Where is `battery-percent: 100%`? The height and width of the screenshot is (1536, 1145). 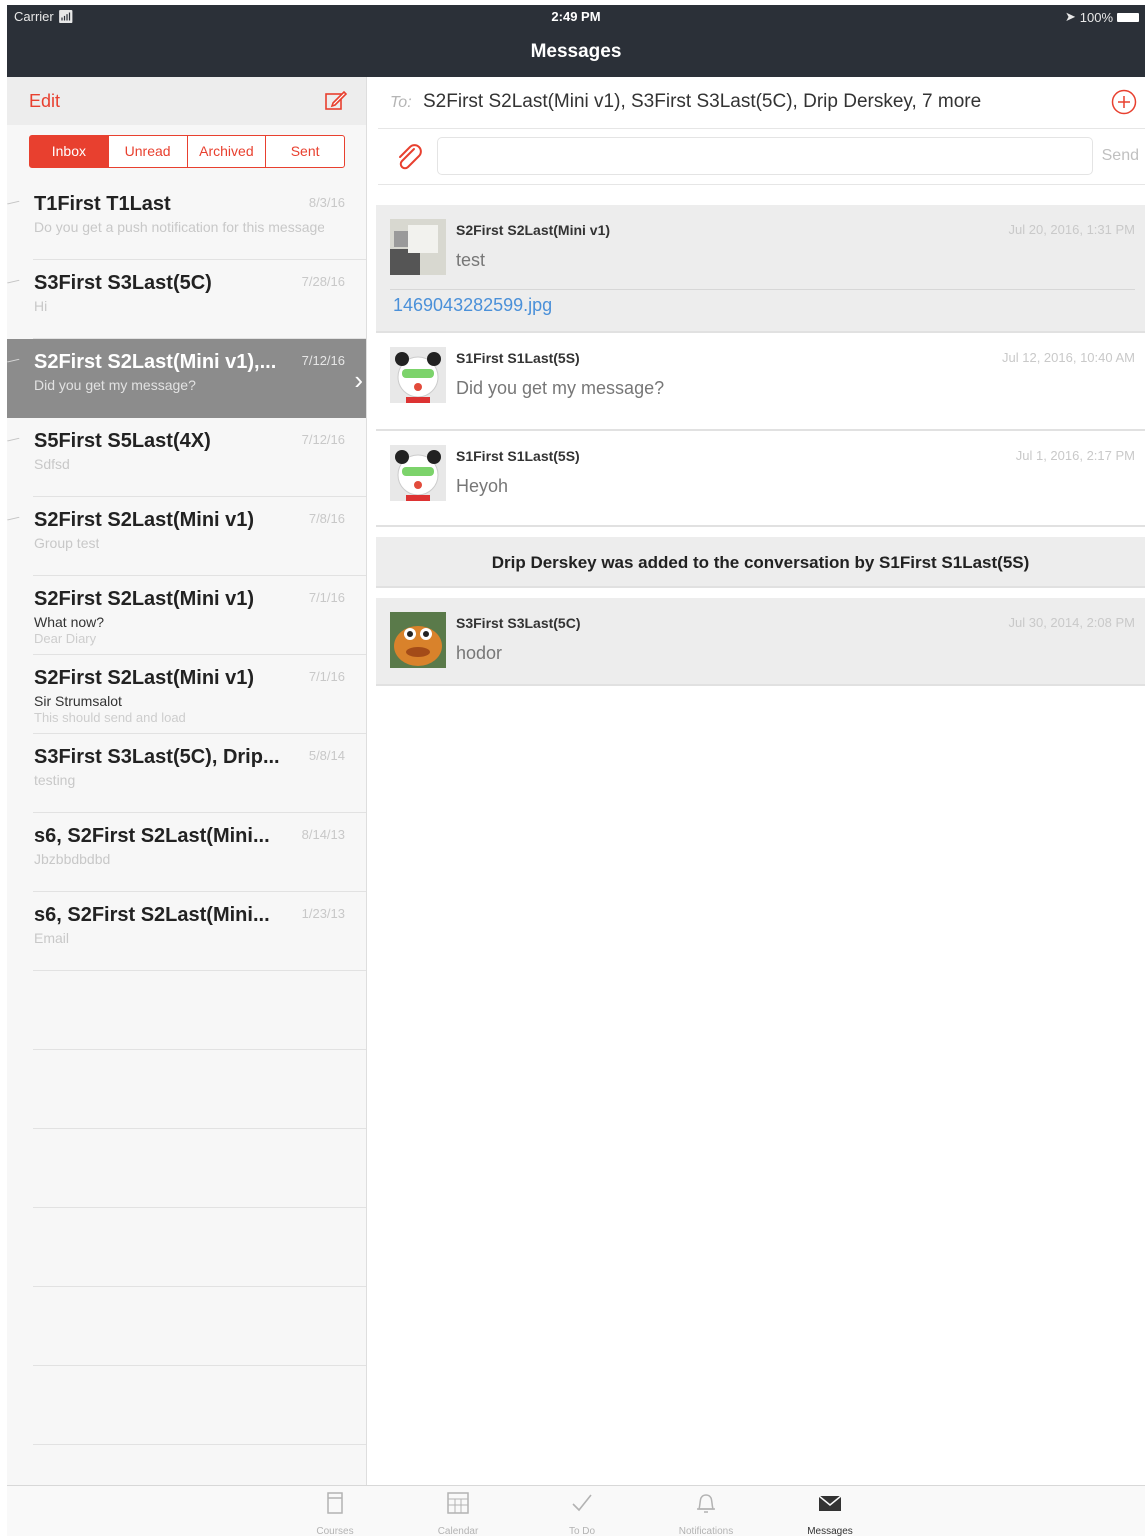 battery-percent: 100% is located at coordinates (1096, 17).